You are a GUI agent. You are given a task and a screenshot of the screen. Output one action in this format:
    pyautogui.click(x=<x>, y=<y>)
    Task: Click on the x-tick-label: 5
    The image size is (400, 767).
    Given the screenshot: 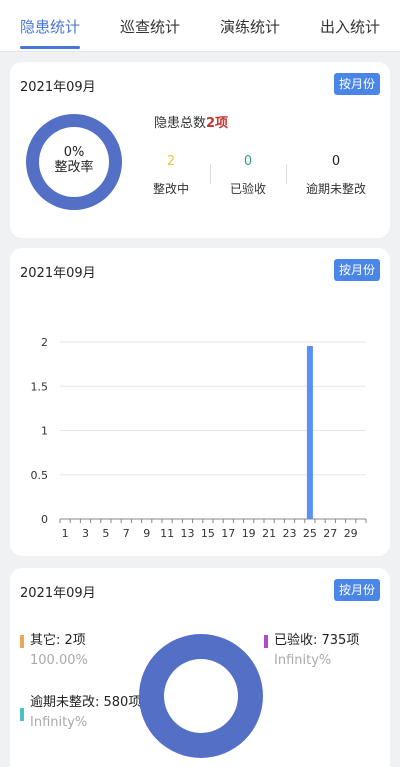 What is the action you would take?
    pyautogui.click(x=105, y=533)
    